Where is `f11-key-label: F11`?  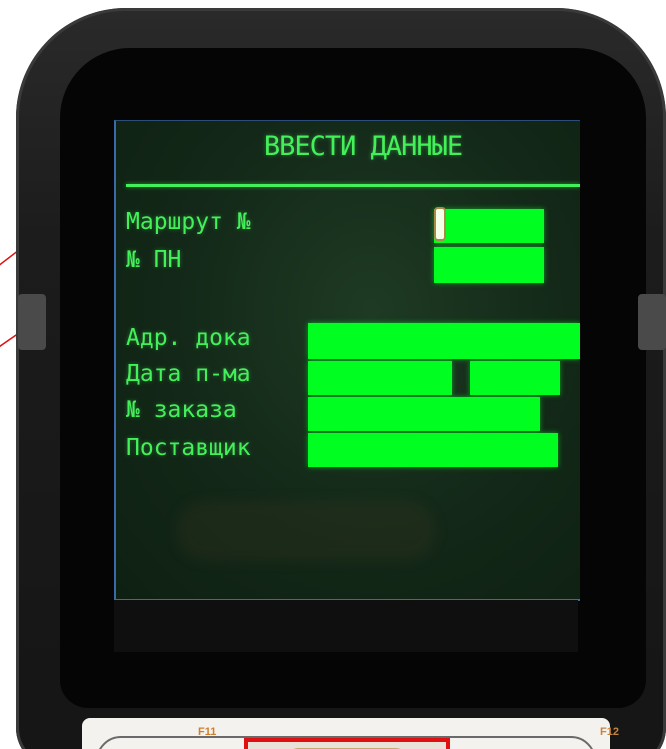 f11-key-label: F11 is located at coordinates (207, 732).